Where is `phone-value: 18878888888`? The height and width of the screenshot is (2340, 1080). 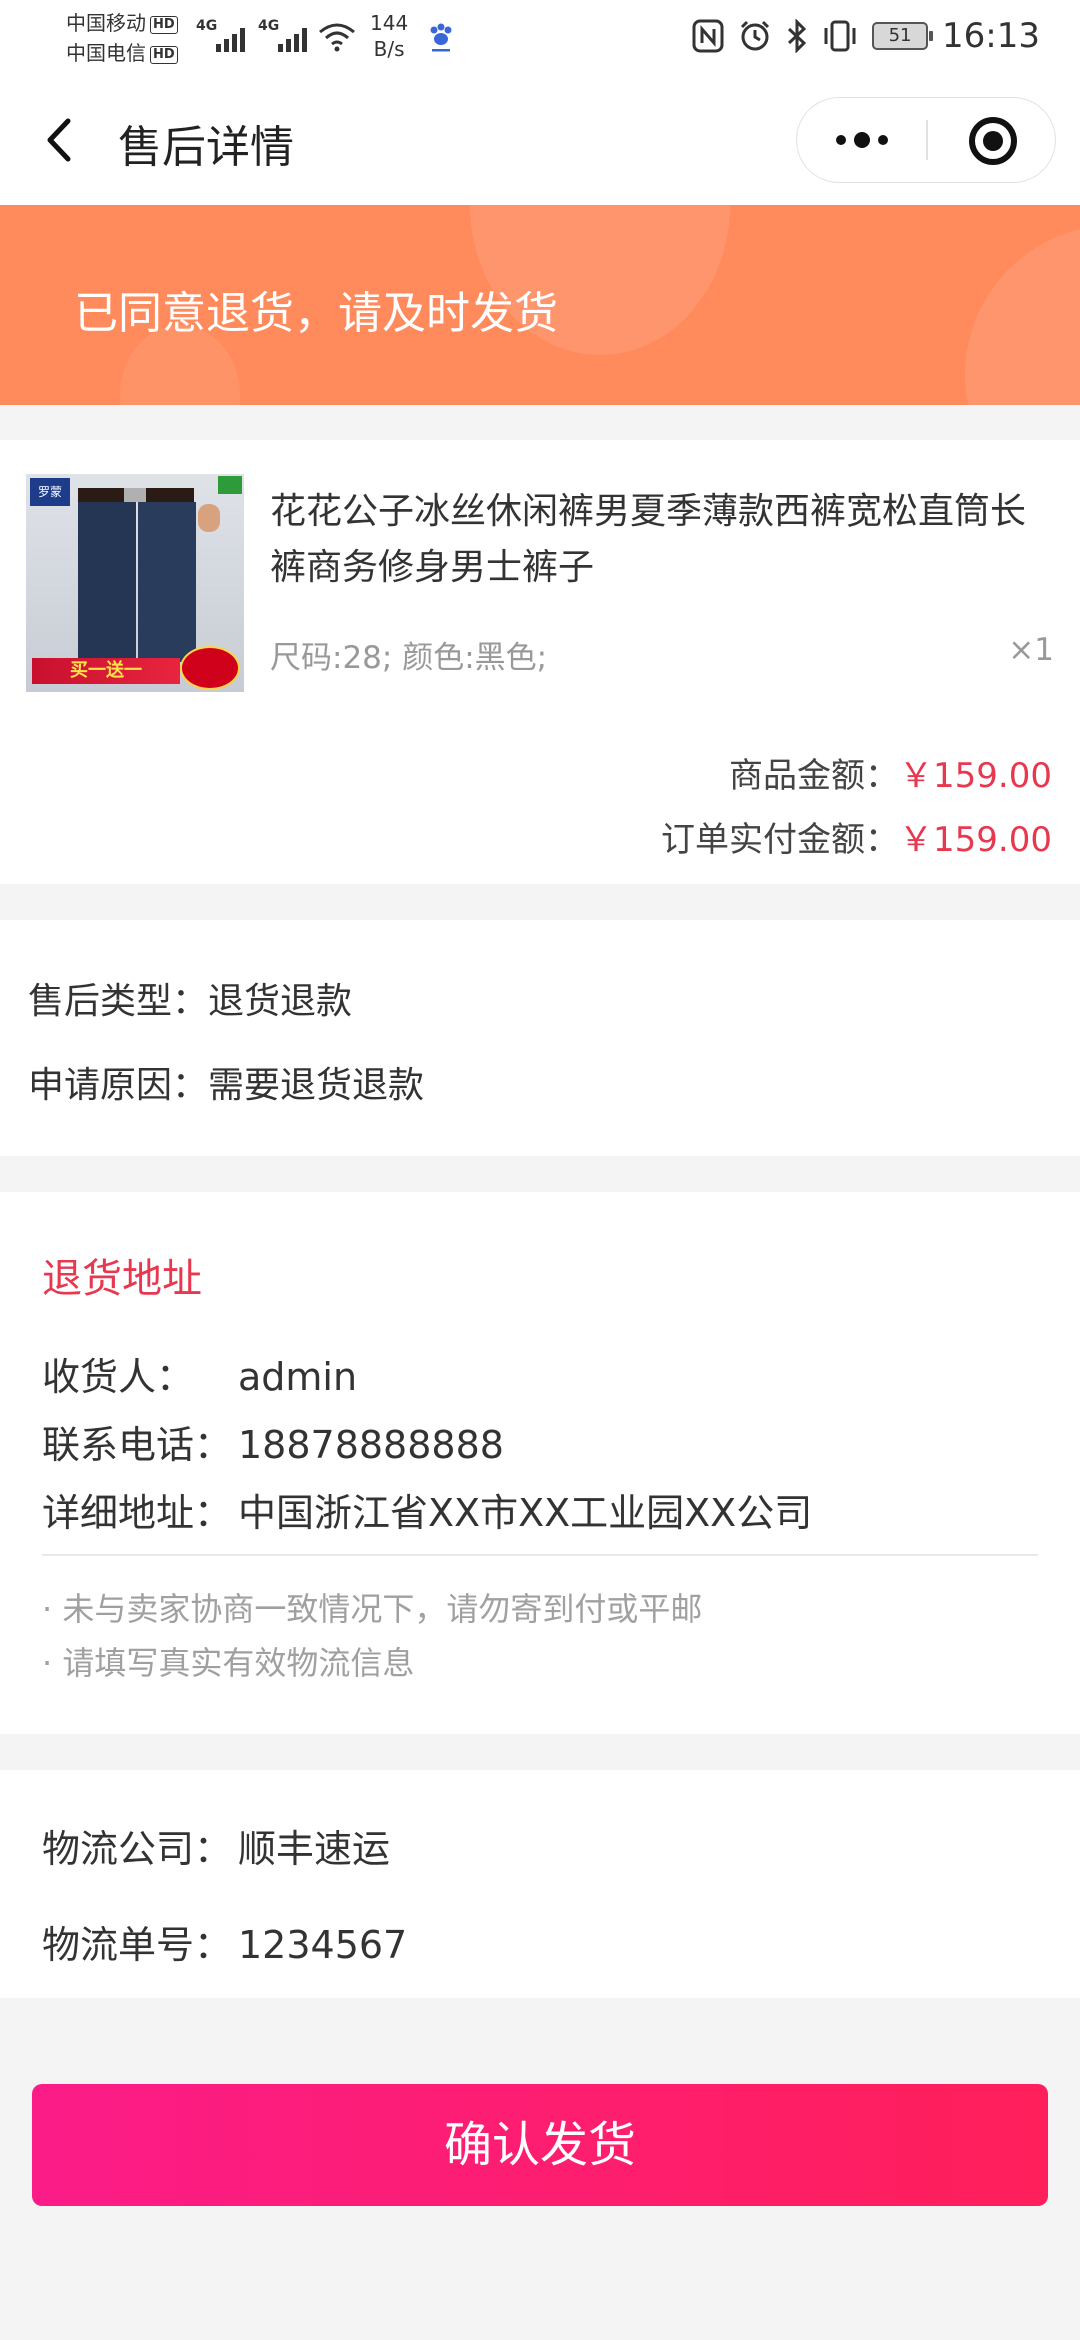 phone-value: 18878888888 is located at coordinates (371, 1445).